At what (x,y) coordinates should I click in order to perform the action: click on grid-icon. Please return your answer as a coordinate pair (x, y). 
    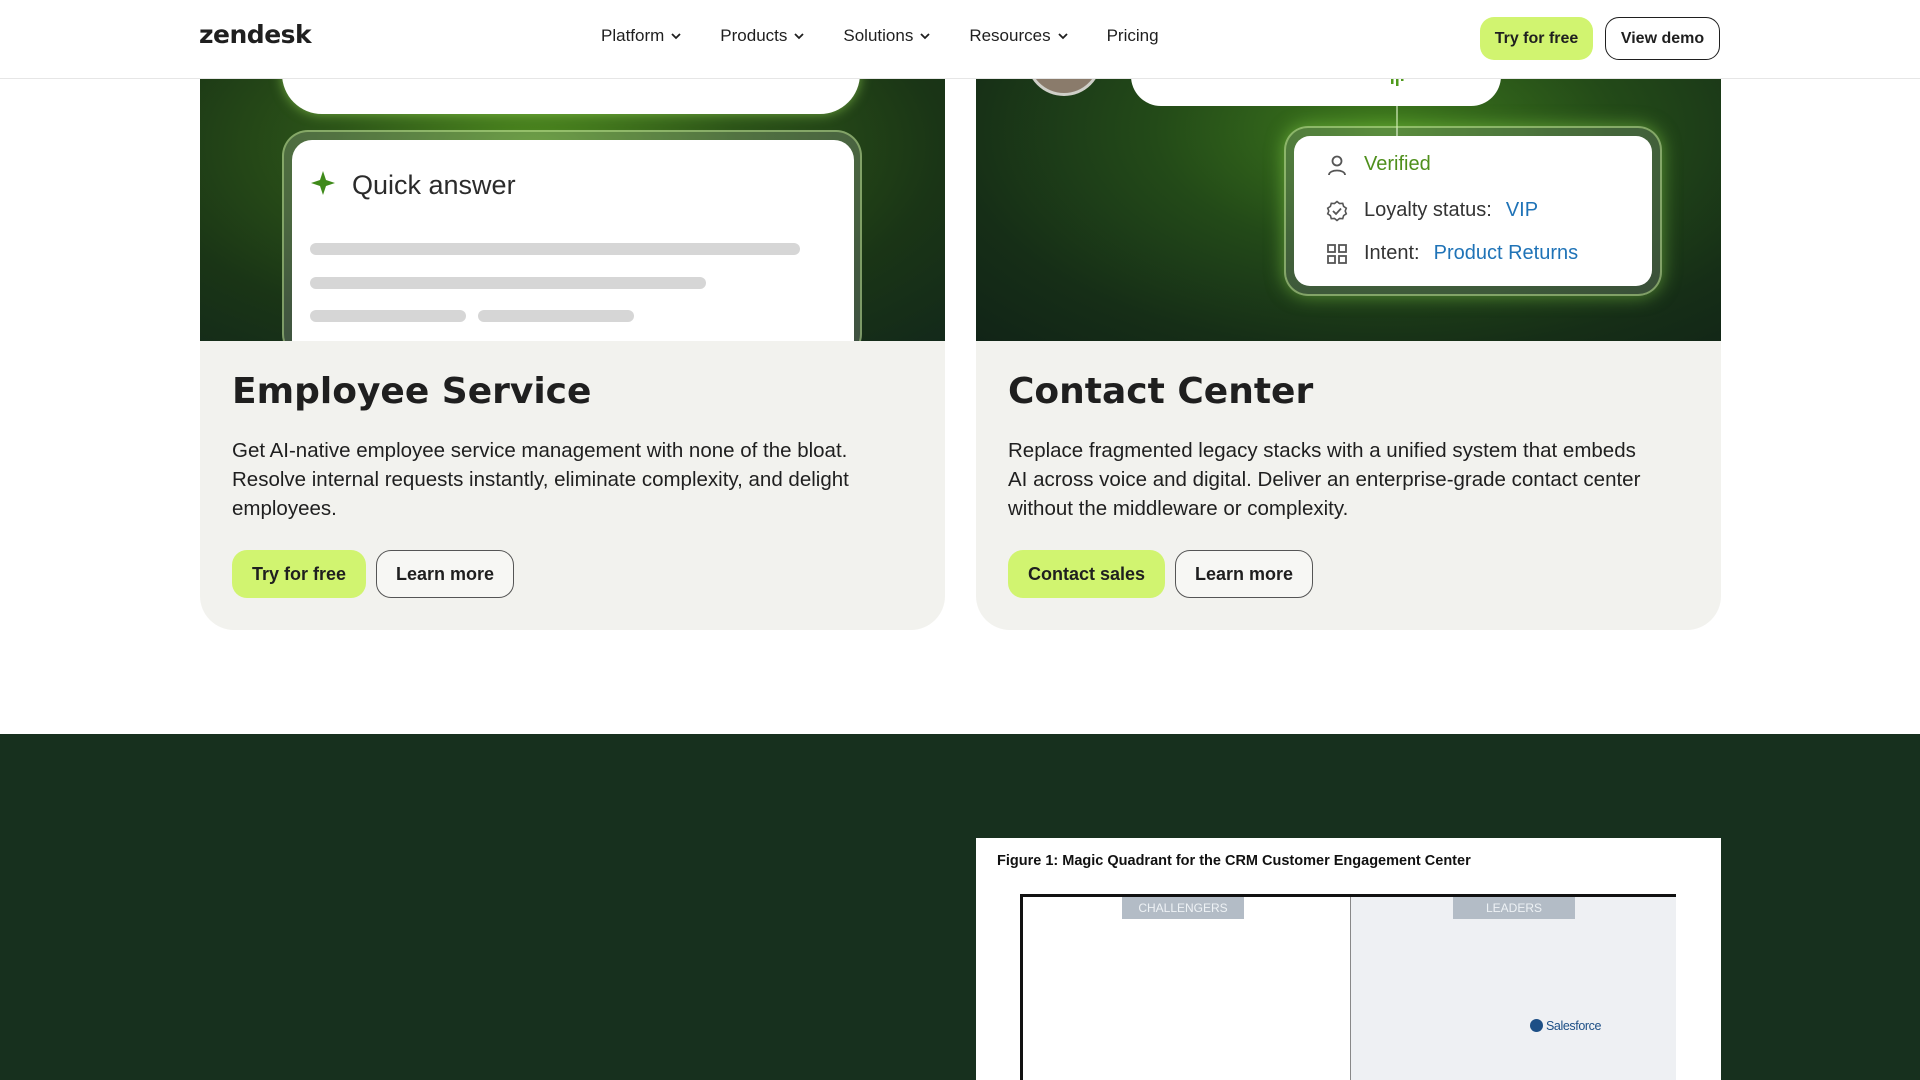
    Looking at the image, I should click on (1337, 253).